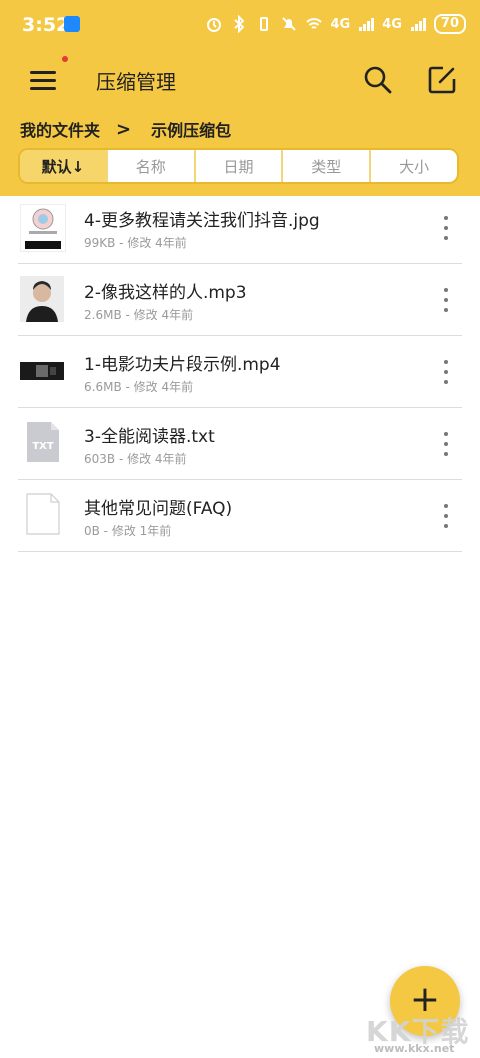 This screenshot has height=1058, width=480. Describe the element at coordinates (414, 166) in the screenshot. I see `sort-tab-size: 大小` at that location.